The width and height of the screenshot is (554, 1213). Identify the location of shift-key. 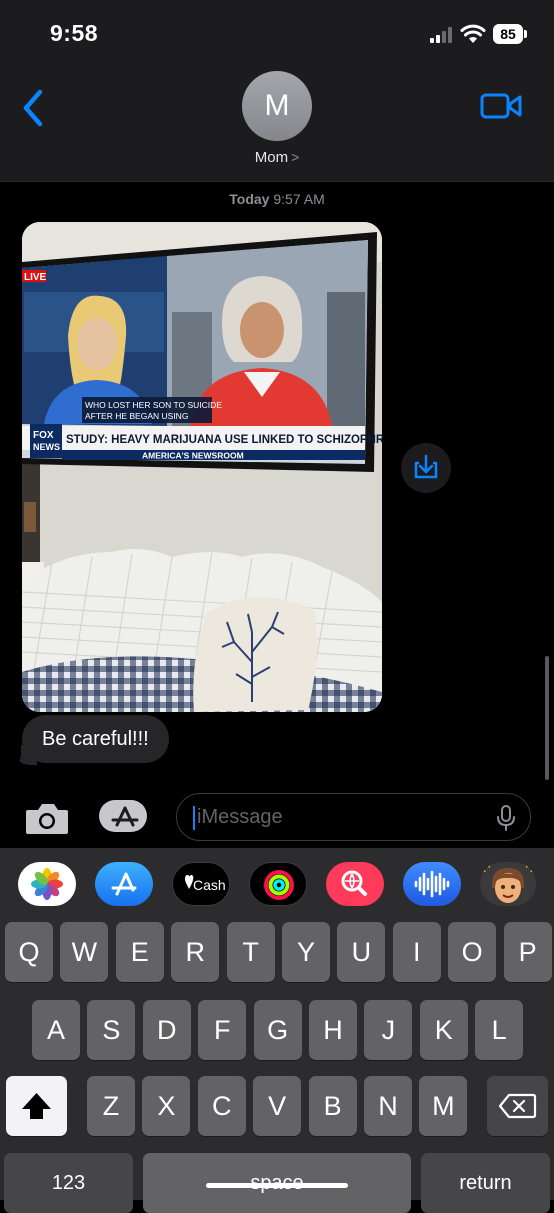
(36, 1106).